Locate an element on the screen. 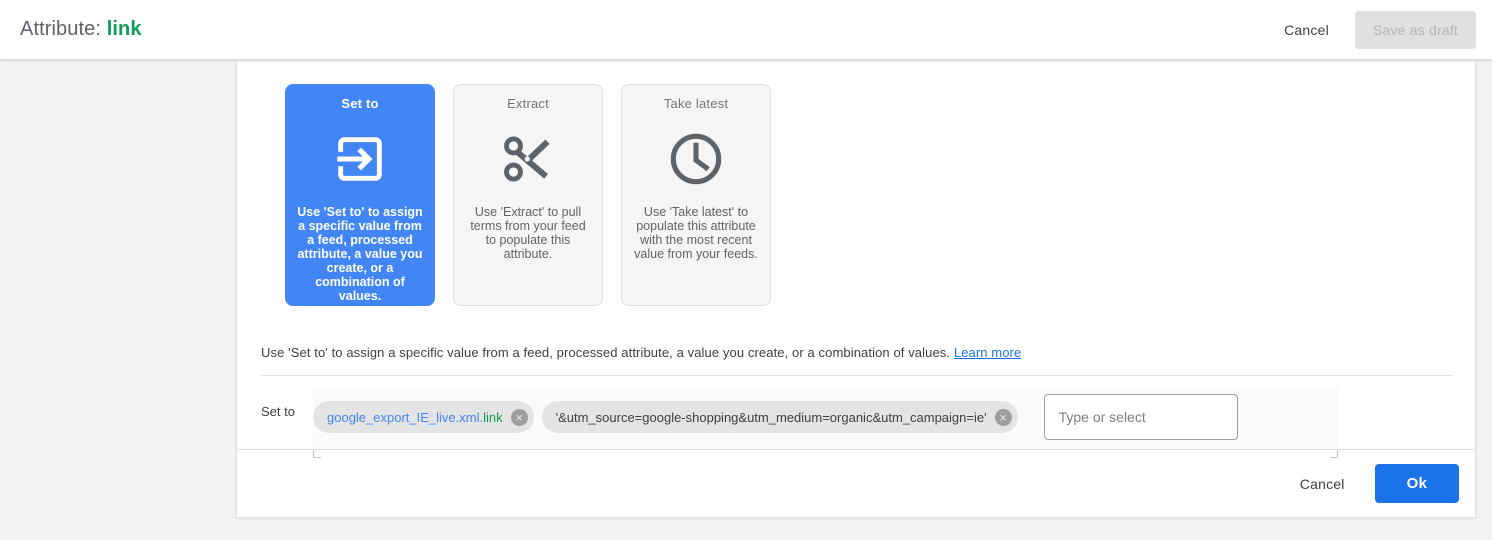 The width and height of the screenshot is (1492, 540). page-title-attribute: link is located at coordinates (124, 29).